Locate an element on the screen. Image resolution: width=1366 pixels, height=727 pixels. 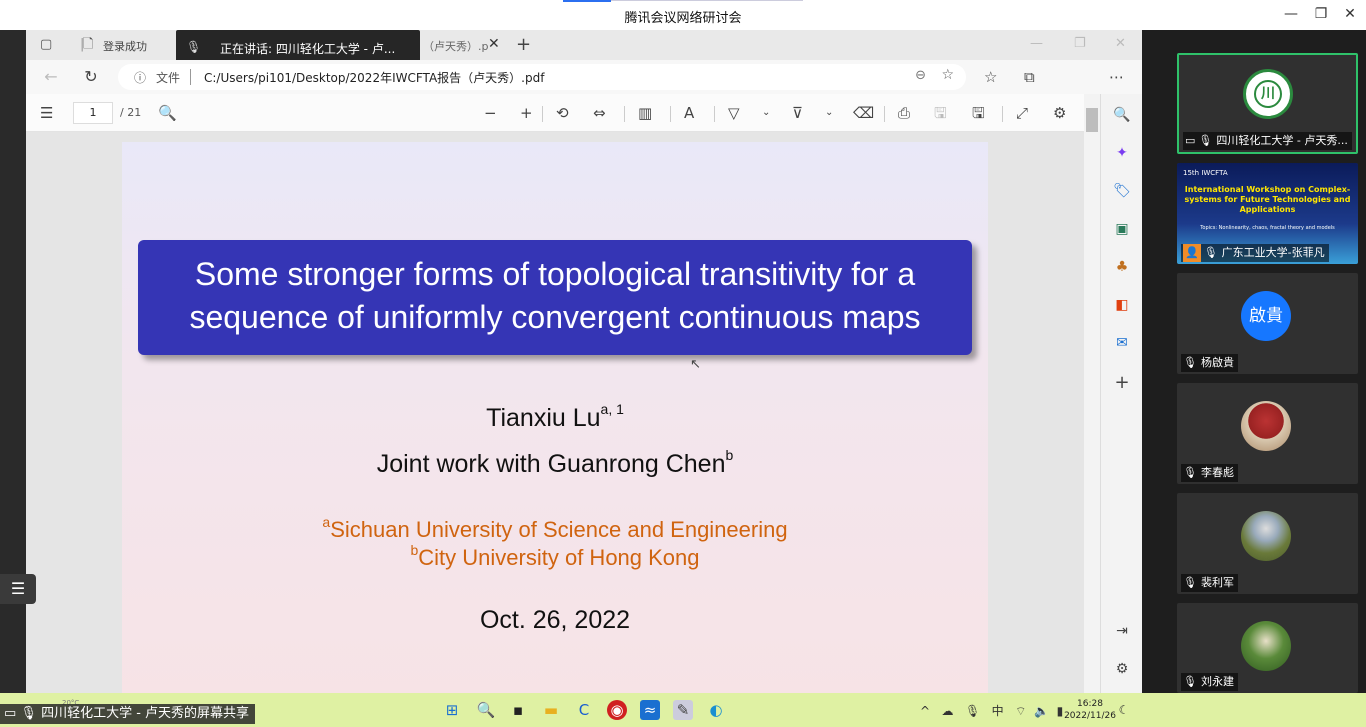
participant-tile: 🎙 刘永建 is located at coordinates (1267, 648).